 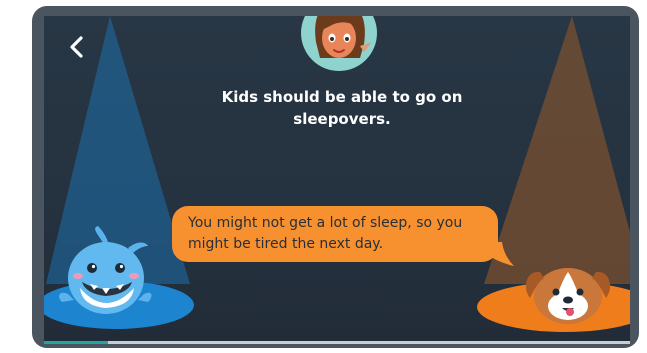 I want to click on back-button, so click(x=76, y=47).